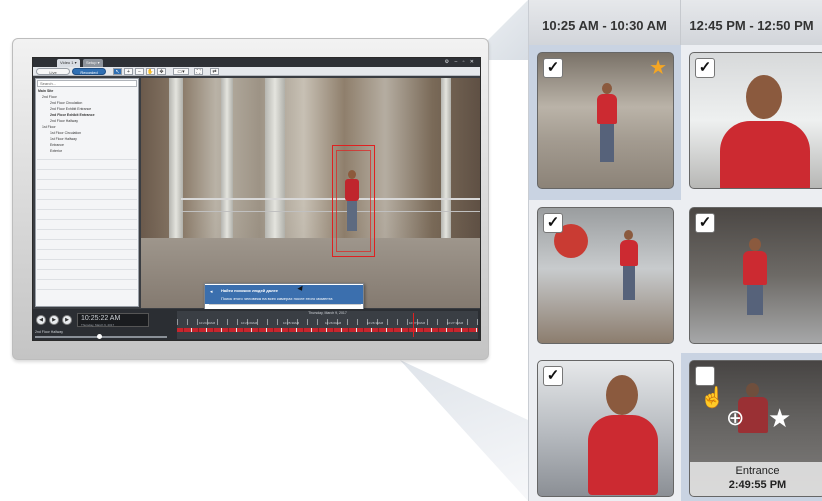 This screenshot has width=822, height=501. I want to click on tab-label: Setup, so click(91, 62).